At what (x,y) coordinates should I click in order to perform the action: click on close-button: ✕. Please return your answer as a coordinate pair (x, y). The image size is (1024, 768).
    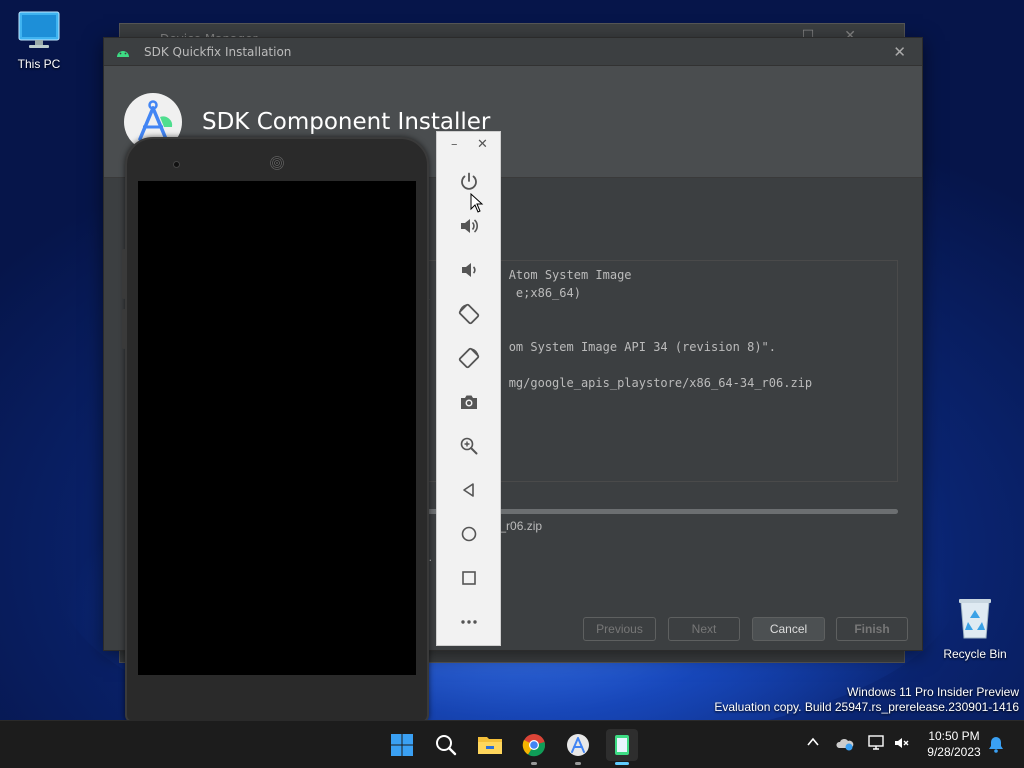
    Looking at the image, I should click on (482, 144).